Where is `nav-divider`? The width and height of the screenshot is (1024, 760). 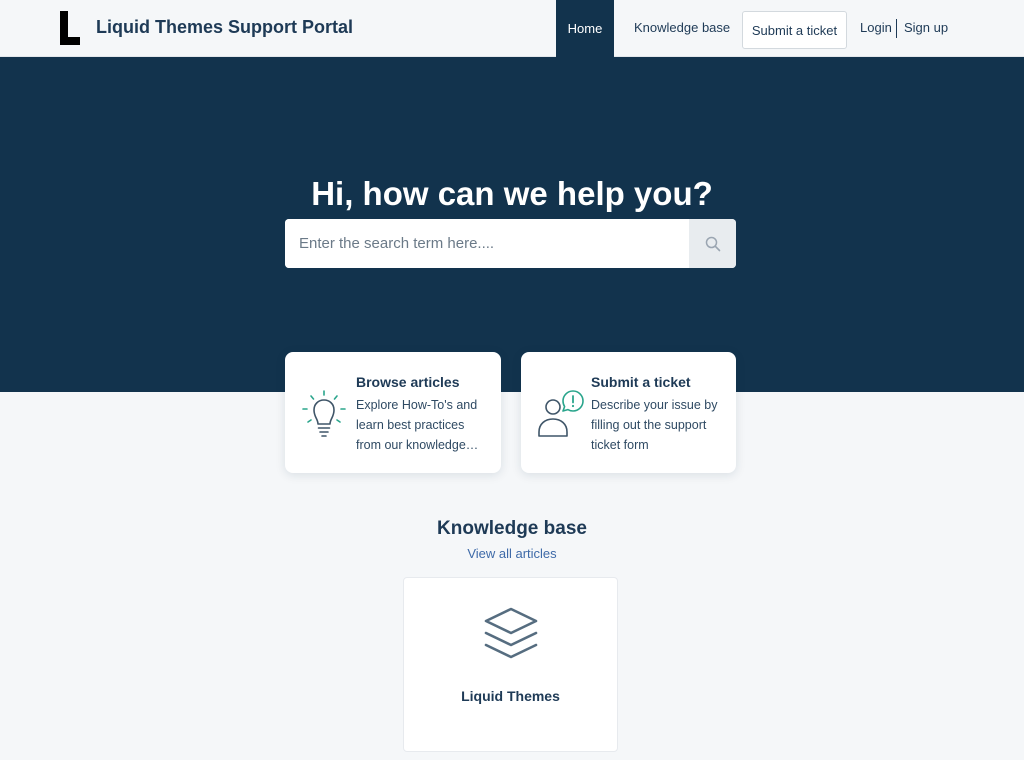 nav-divider is located at coordinates (896, 28).